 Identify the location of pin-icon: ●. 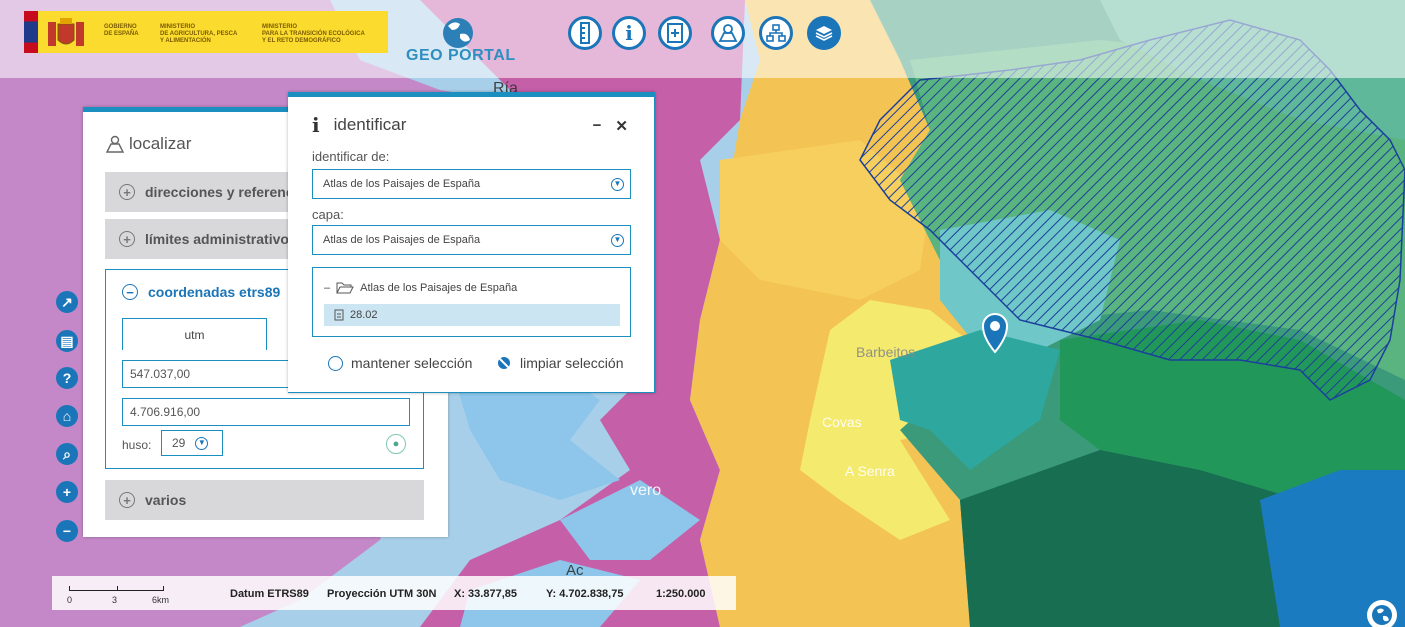
(396, 444).